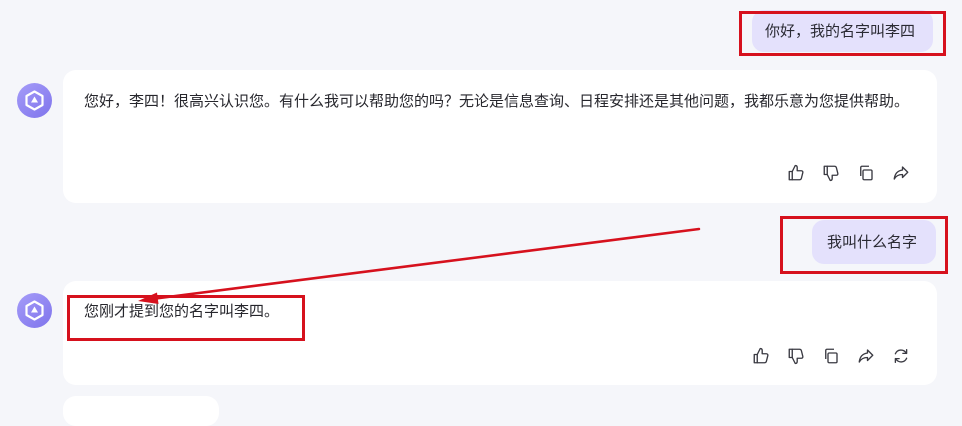 This screenshot has height=426, width=962. What do you see at coordinates (419, 265) in the screenshot?
I see `annotation-arrow` at bounding box center [419, 265].